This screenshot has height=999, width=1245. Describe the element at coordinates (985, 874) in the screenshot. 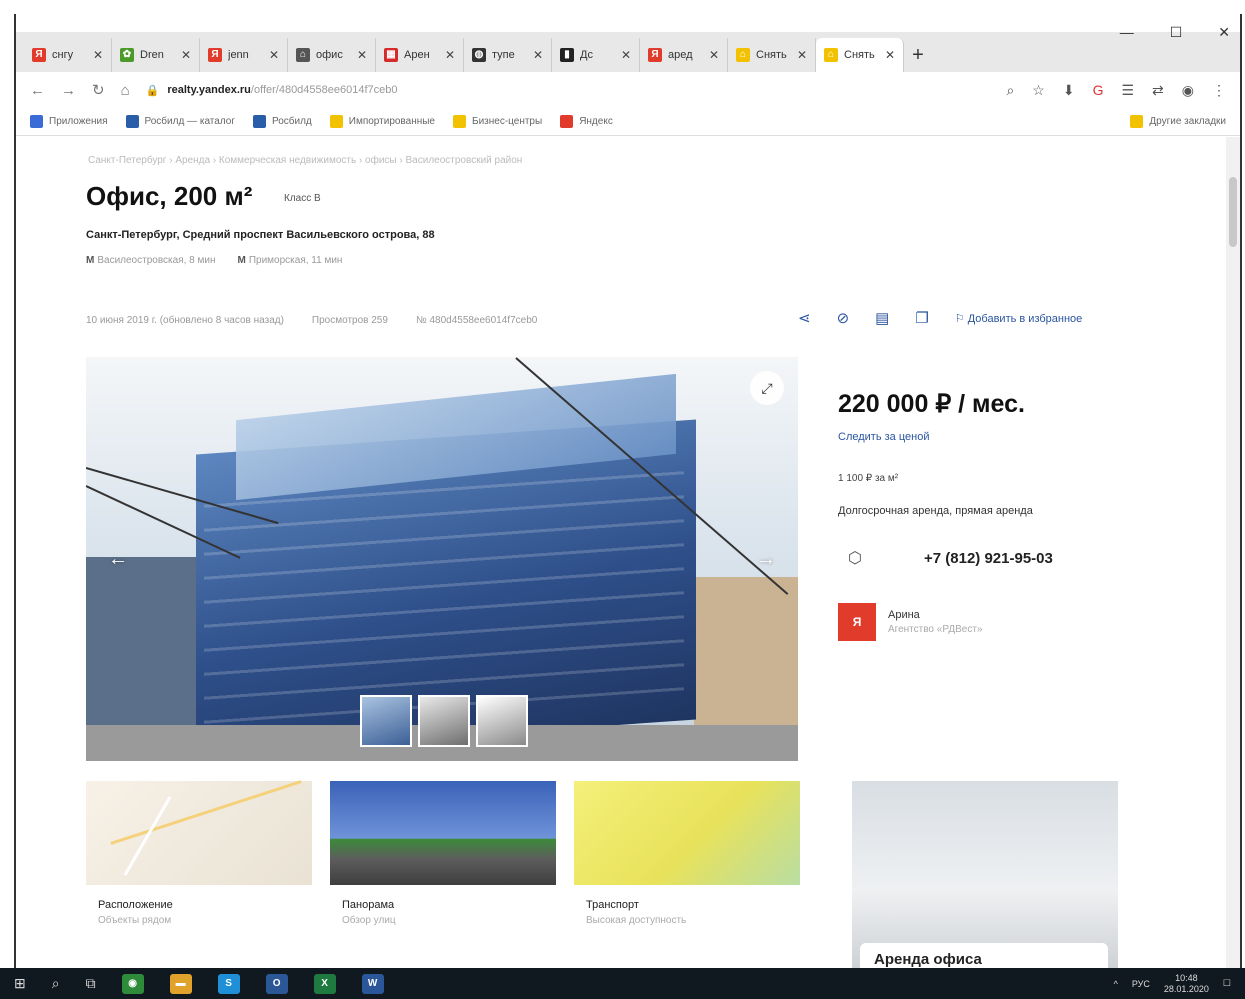

I see `ad-banner: Аренда офиса` at that location.